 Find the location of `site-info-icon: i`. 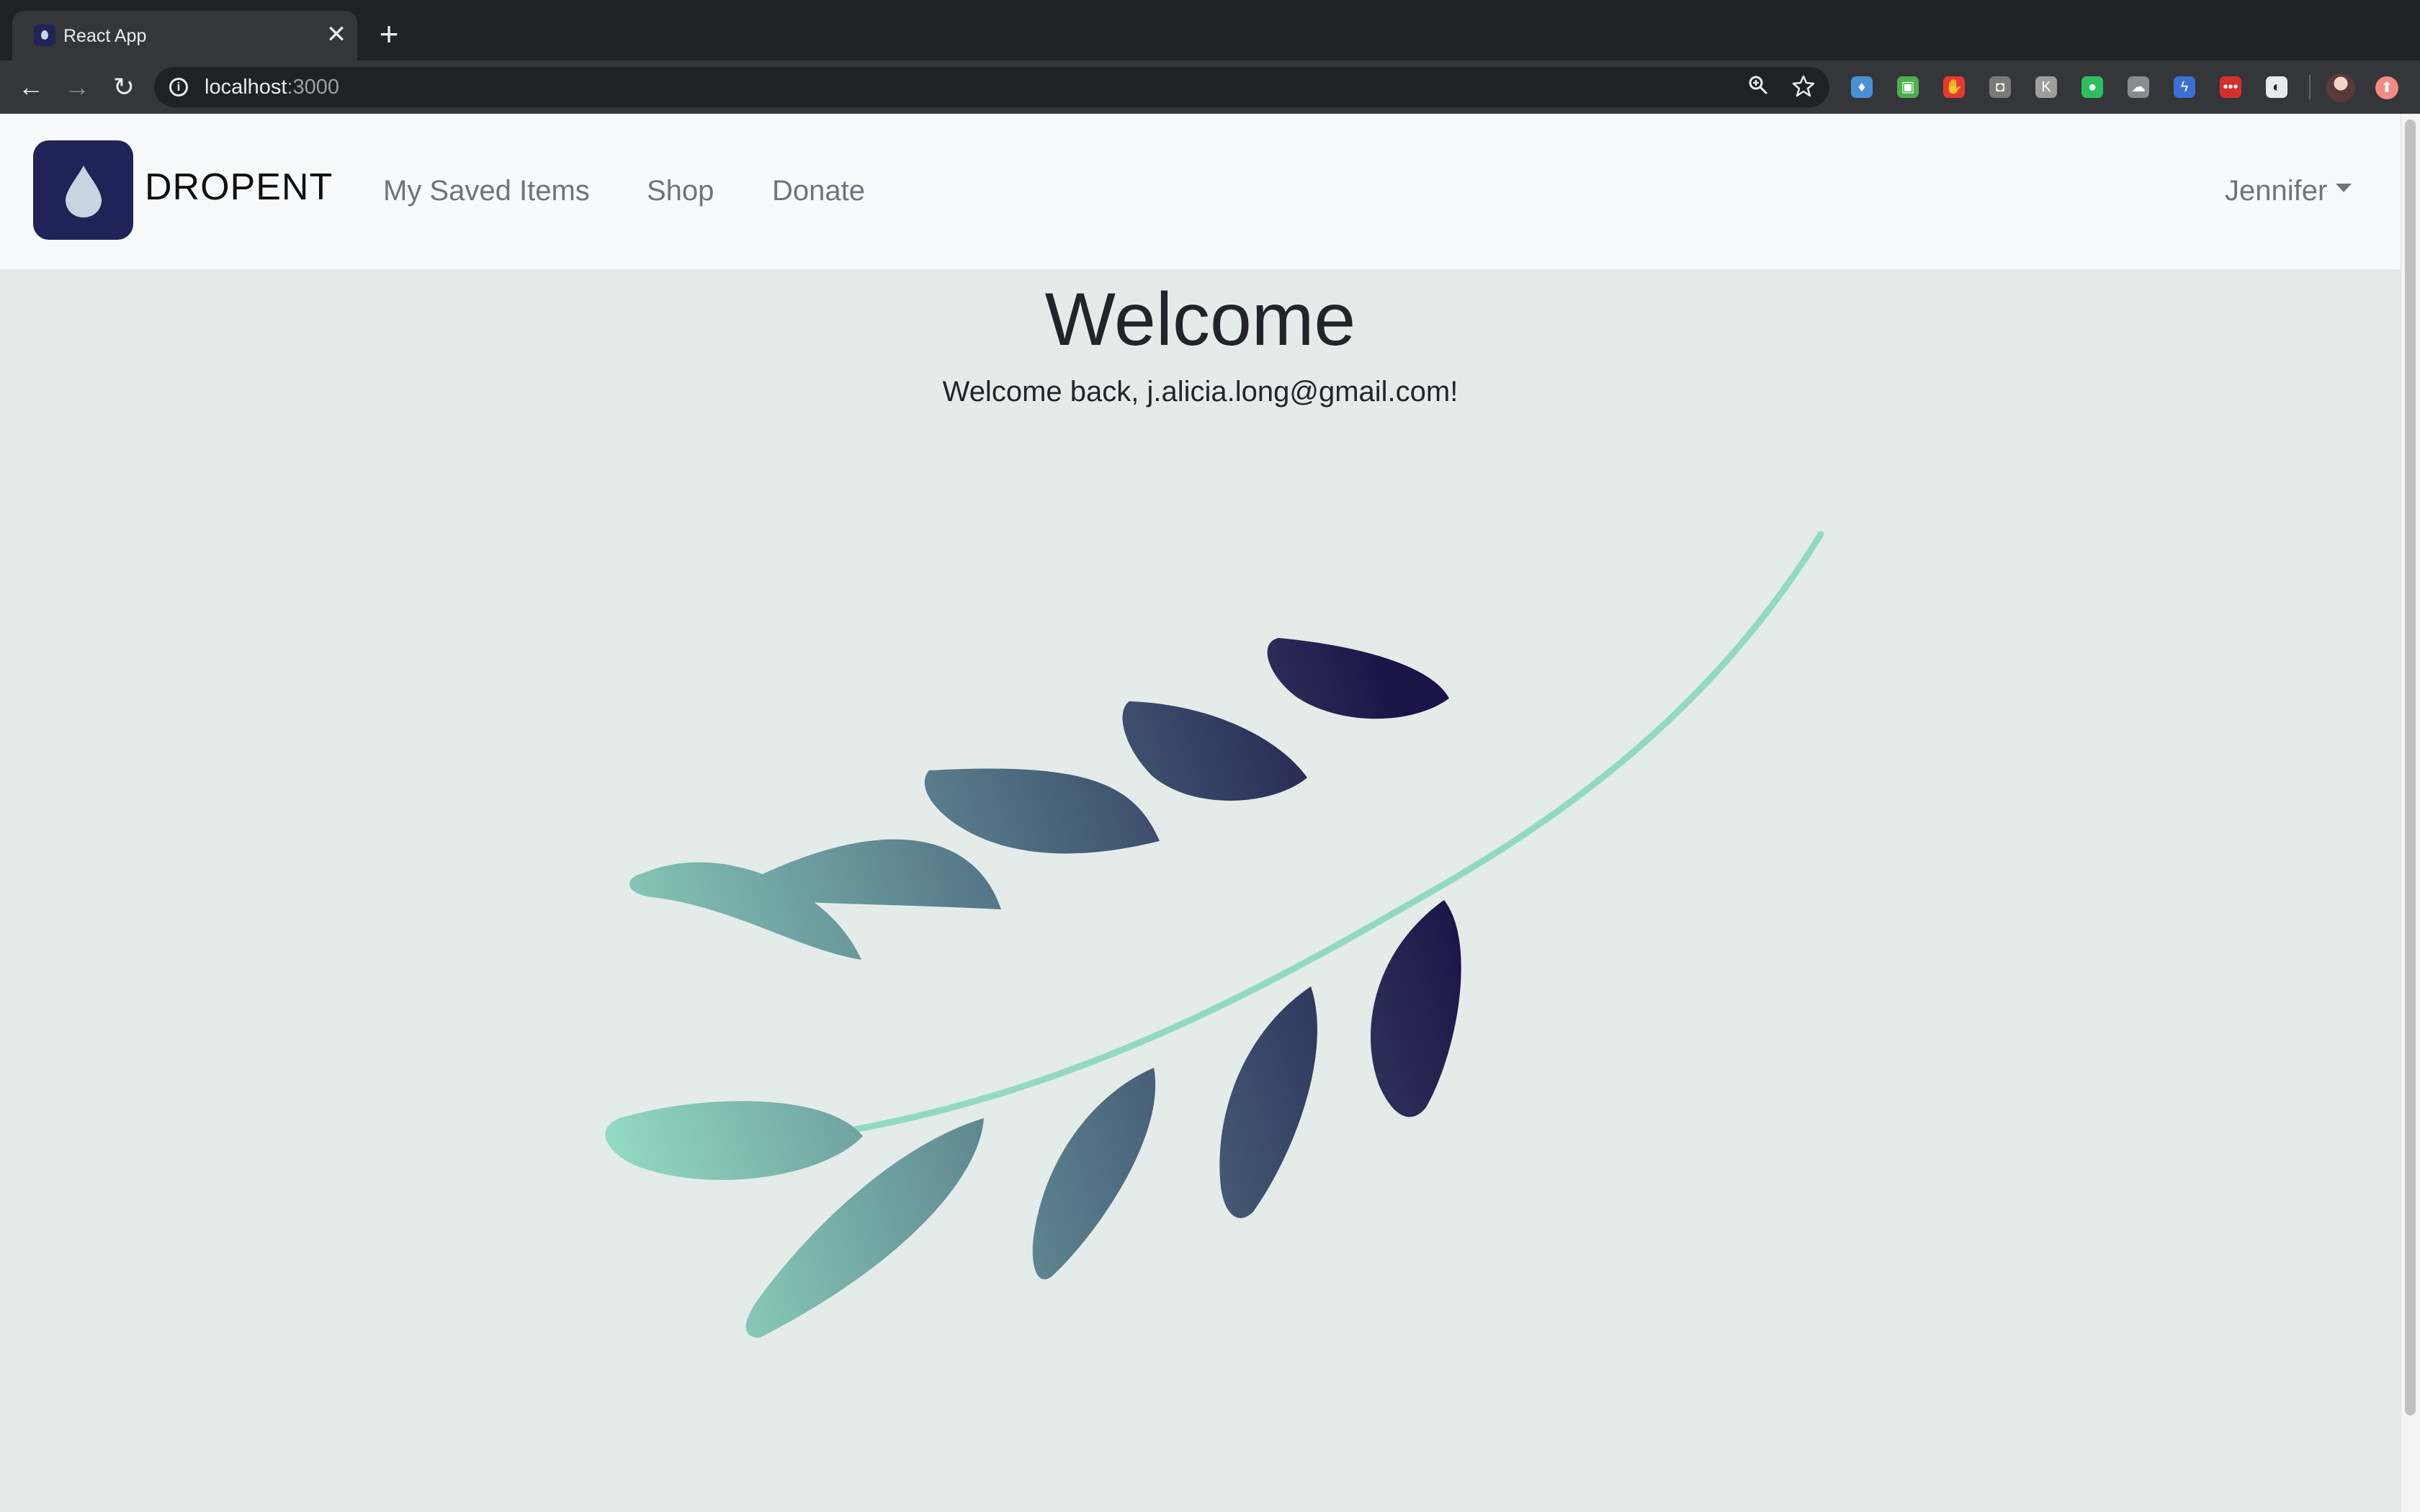

site-info-icon: i is located at coordinates (178, 87).